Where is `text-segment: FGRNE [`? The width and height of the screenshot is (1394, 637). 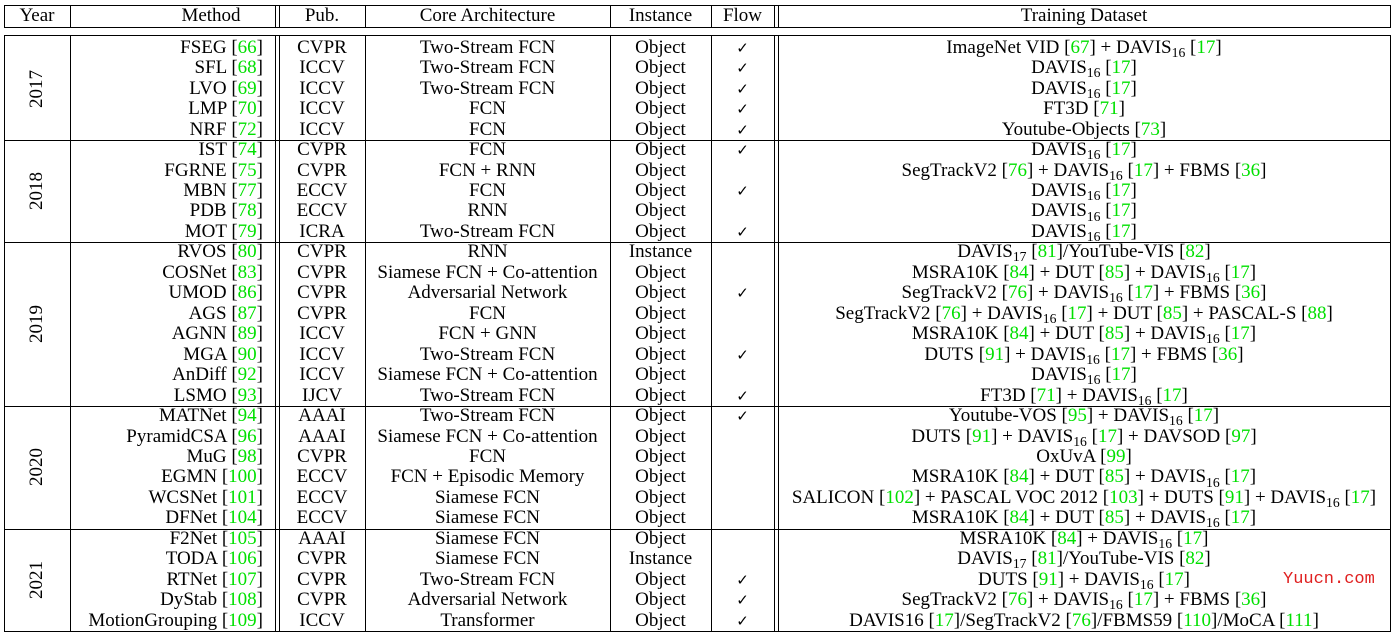 text-segment: FGRNE [ is located at coordinates (201, 170).